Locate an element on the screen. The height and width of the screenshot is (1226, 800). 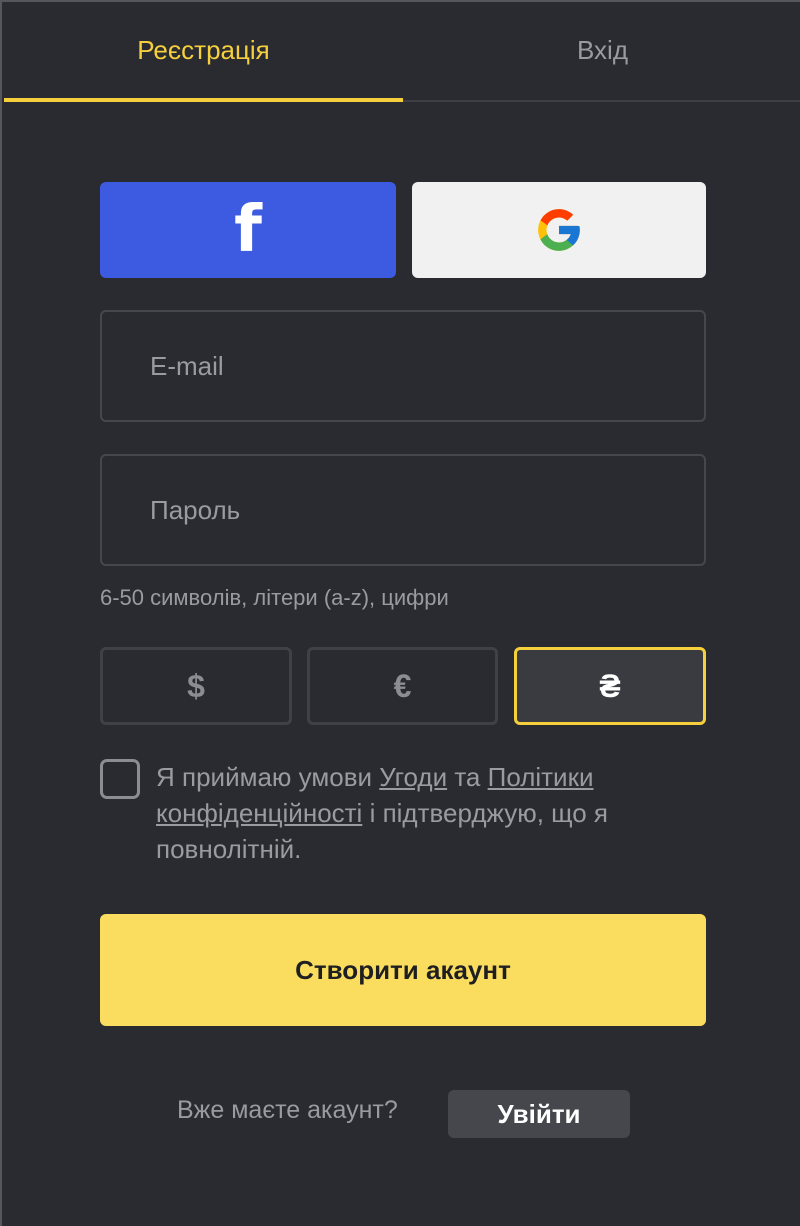
currency-uah-label: ₴ is located at coordinates (610, 685).